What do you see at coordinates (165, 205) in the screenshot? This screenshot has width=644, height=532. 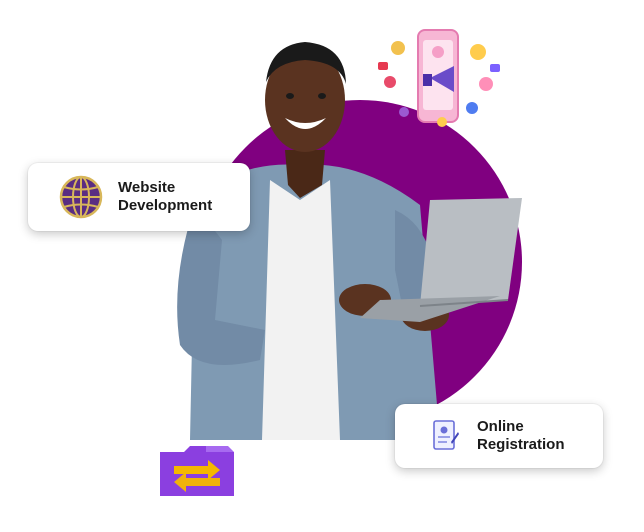 I see `website-line2: Development` at bounding box center [165, 205].